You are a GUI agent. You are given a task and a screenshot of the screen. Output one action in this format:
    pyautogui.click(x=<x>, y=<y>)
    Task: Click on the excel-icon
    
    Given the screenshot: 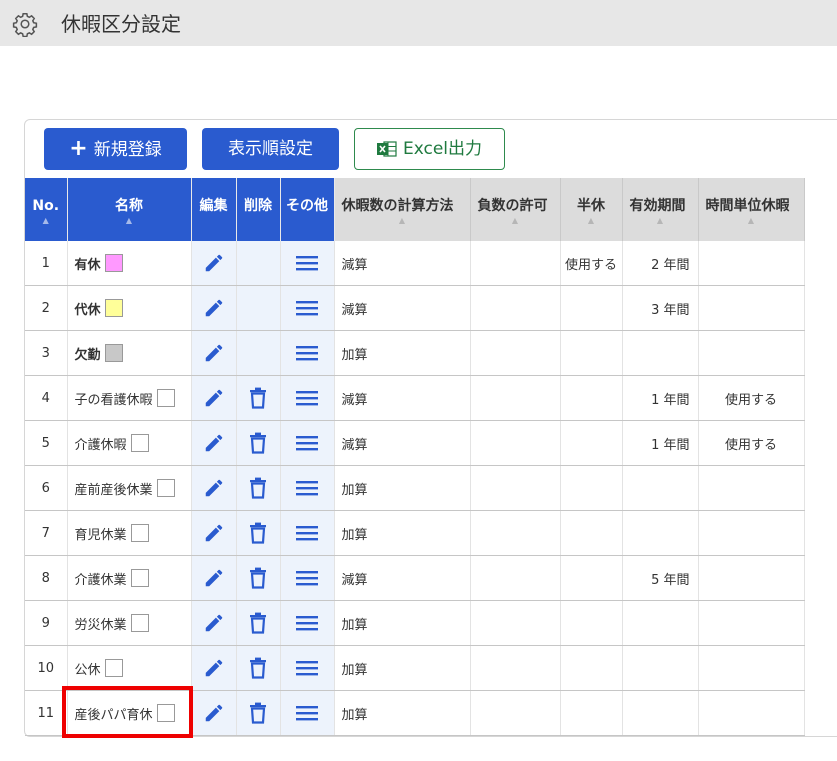 What is the action you would take?
    pyautogui.click(x=386, y=149)
    